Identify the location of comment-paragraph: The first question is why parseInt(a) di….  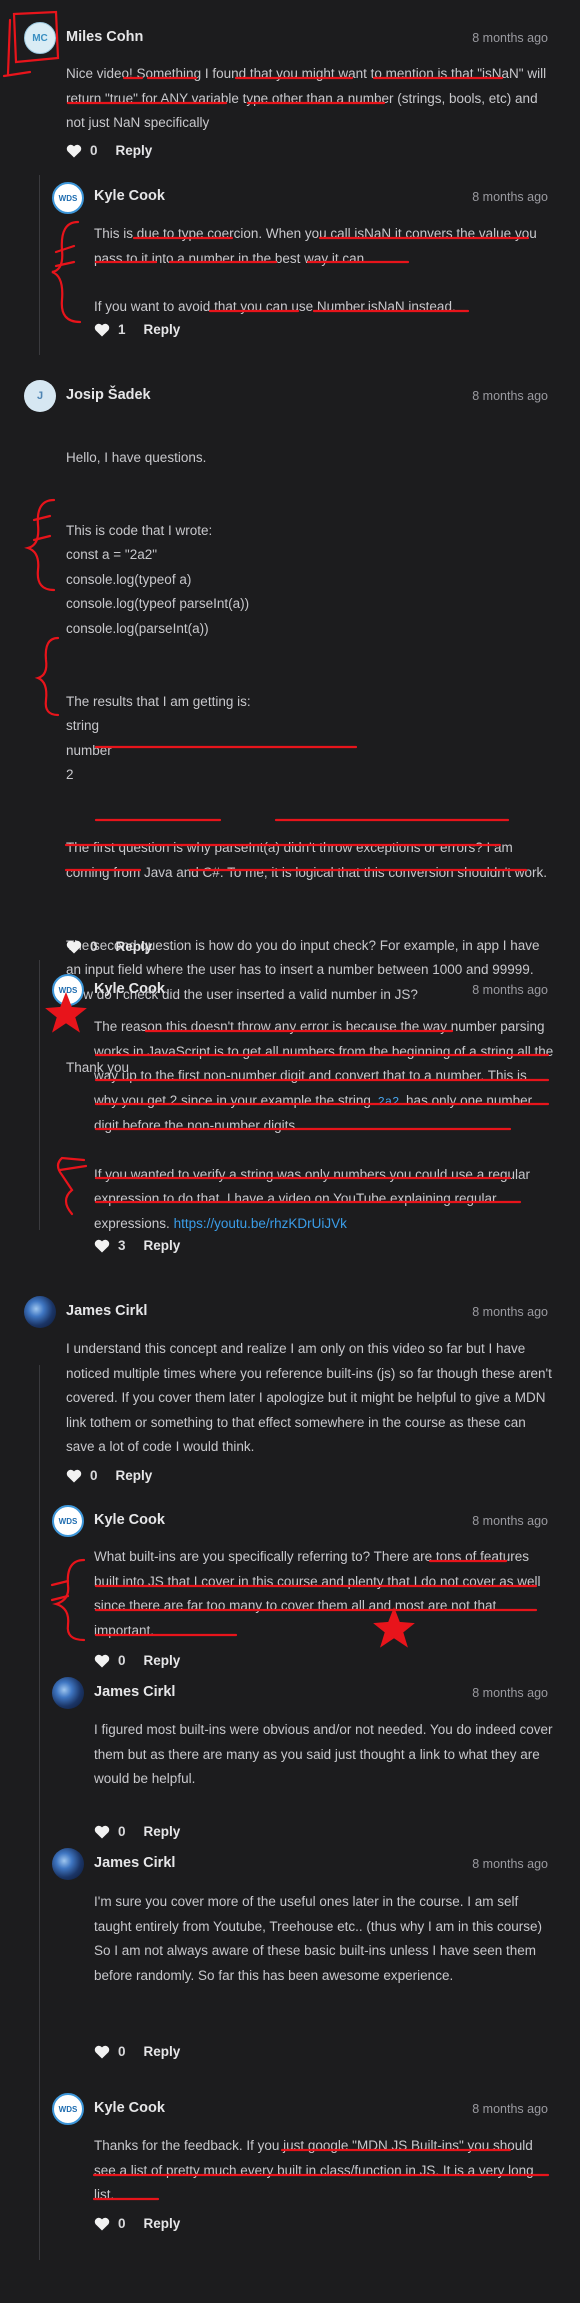
(307, 860).